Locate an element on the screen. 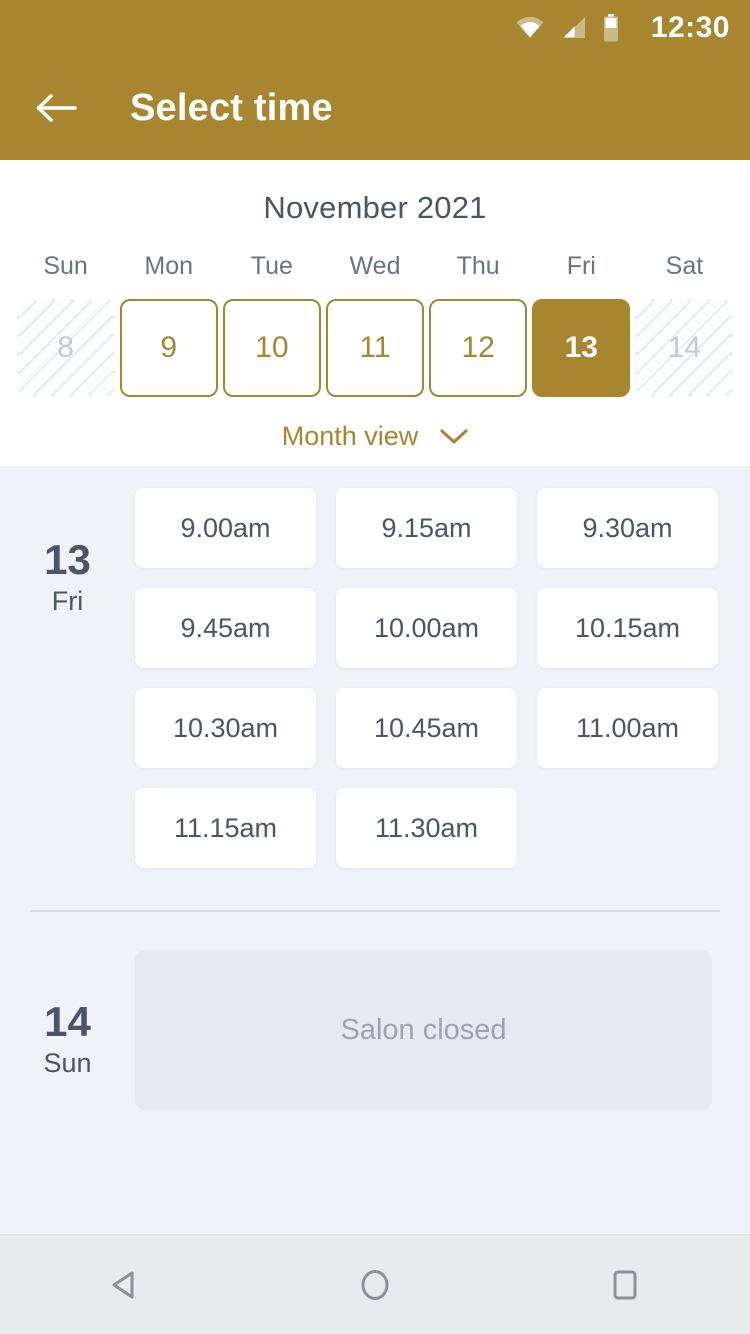 This screenshot has width=750, height=1334. android-nav-bar is located at coordinates (375, 1284).